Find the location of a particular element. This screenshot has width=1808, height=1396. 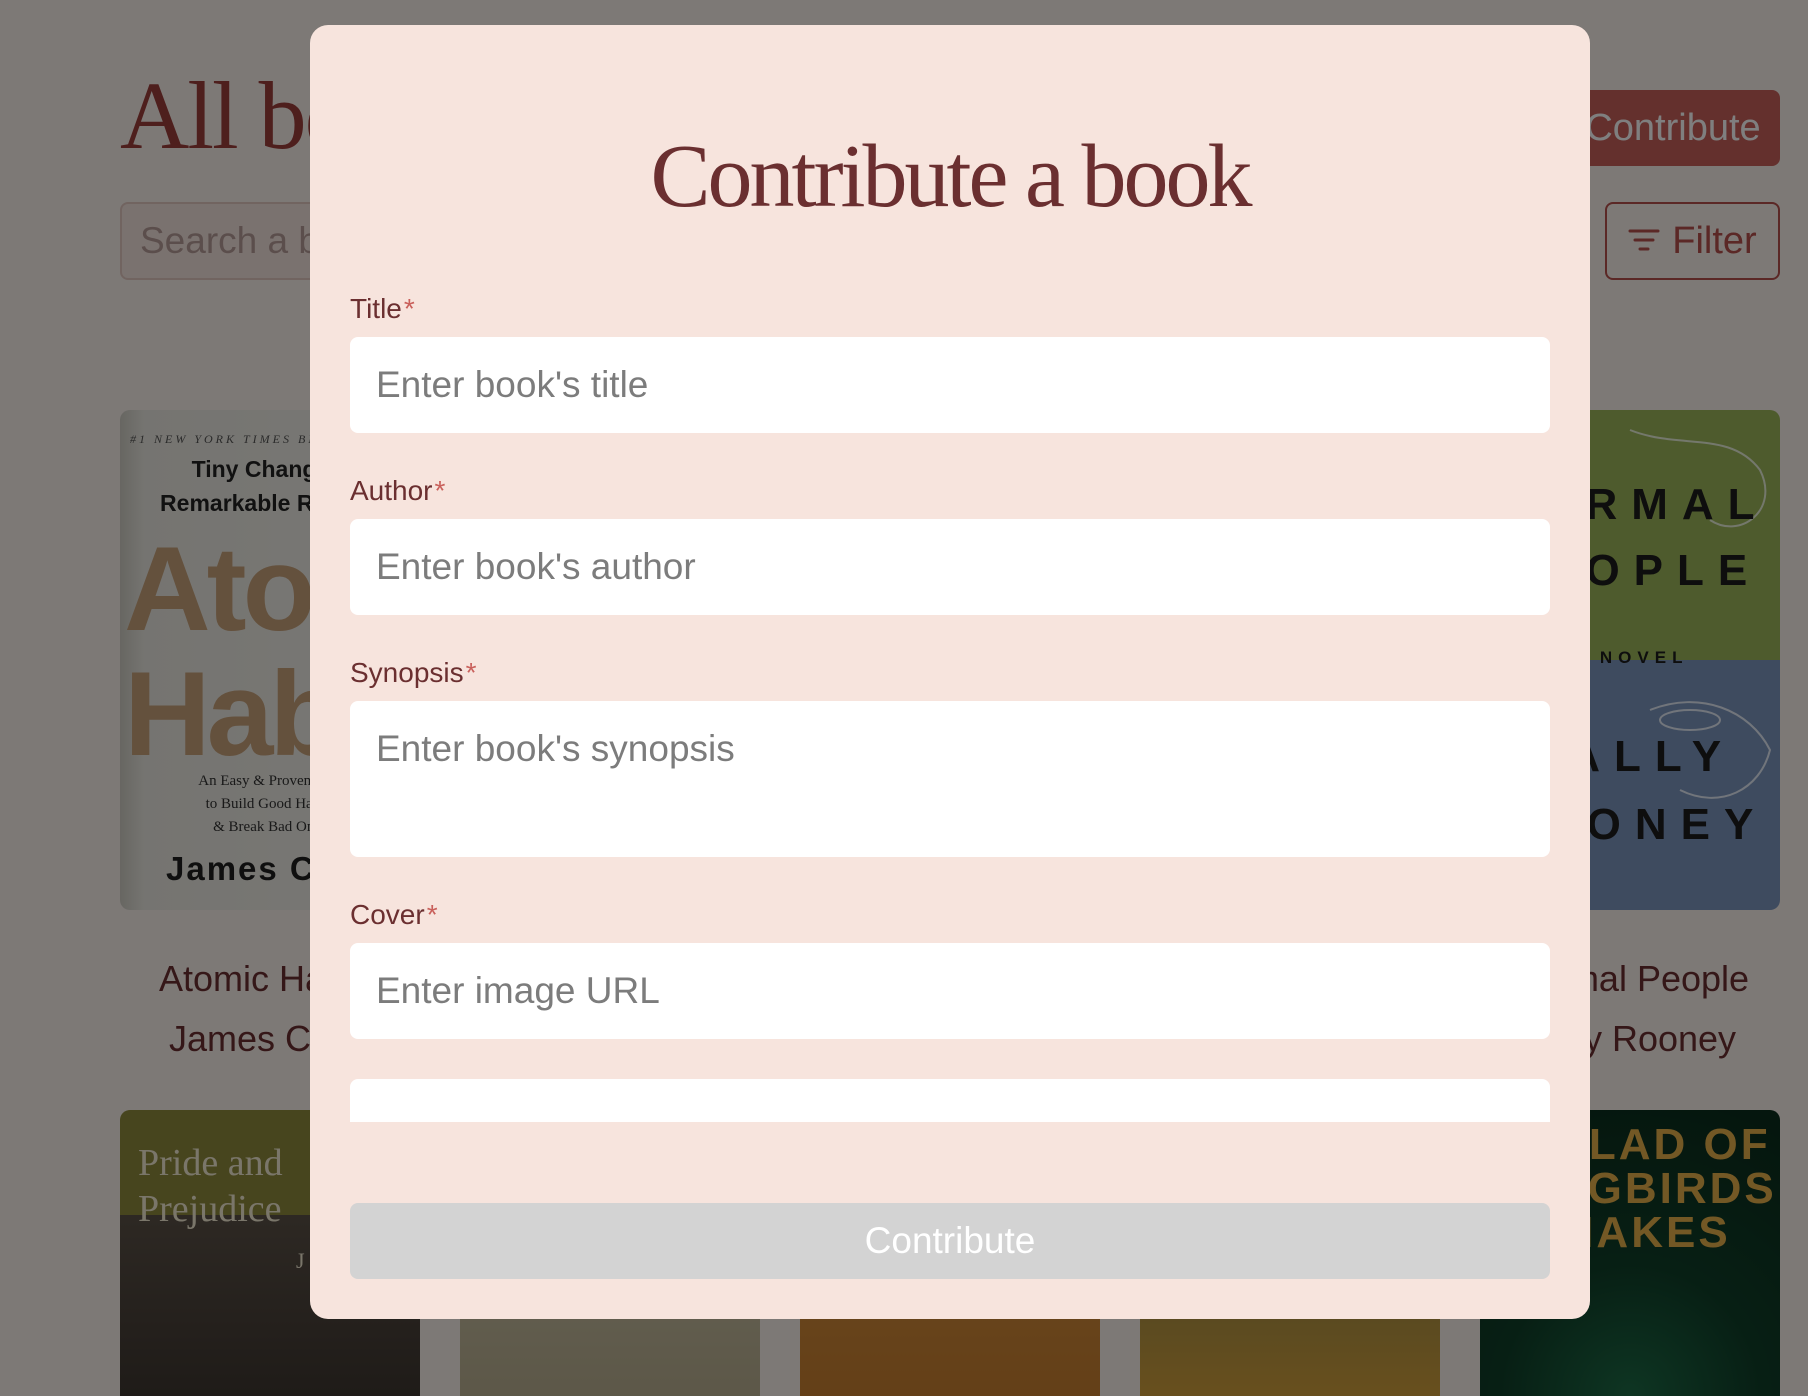

cover-label: Cover* is located at coordinates (394, 915).